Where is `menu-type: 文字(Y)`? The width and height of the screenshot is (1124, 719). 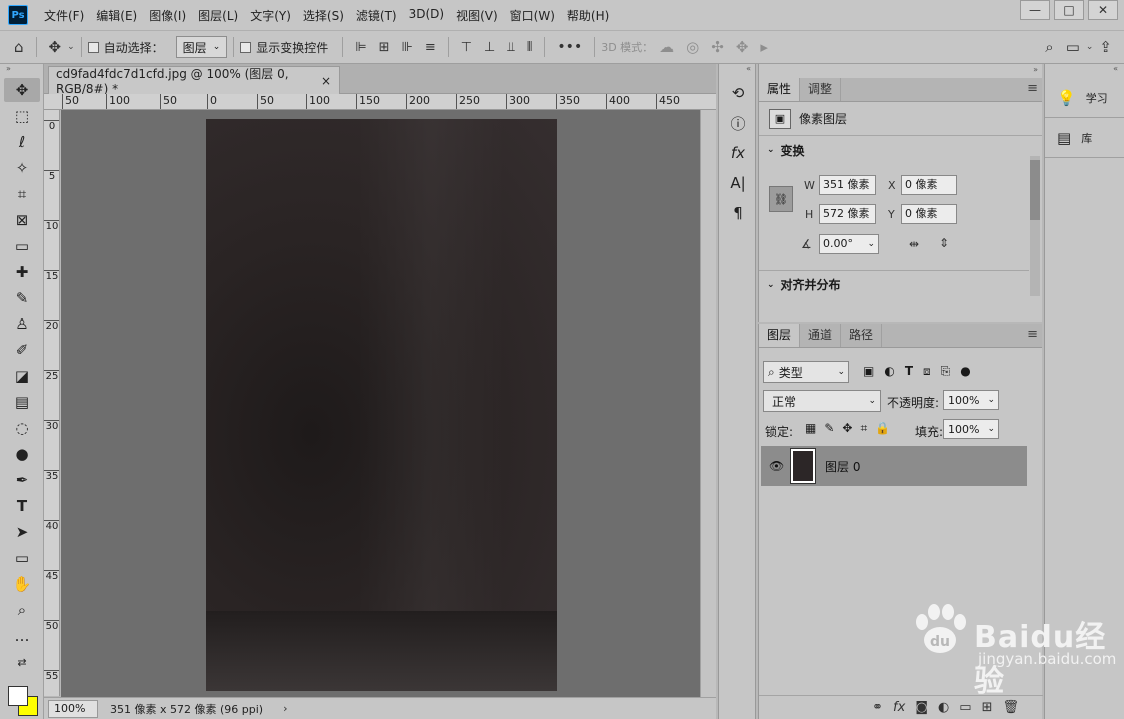 menu-type: 文字(Y) is located at coordinates (270, 15).